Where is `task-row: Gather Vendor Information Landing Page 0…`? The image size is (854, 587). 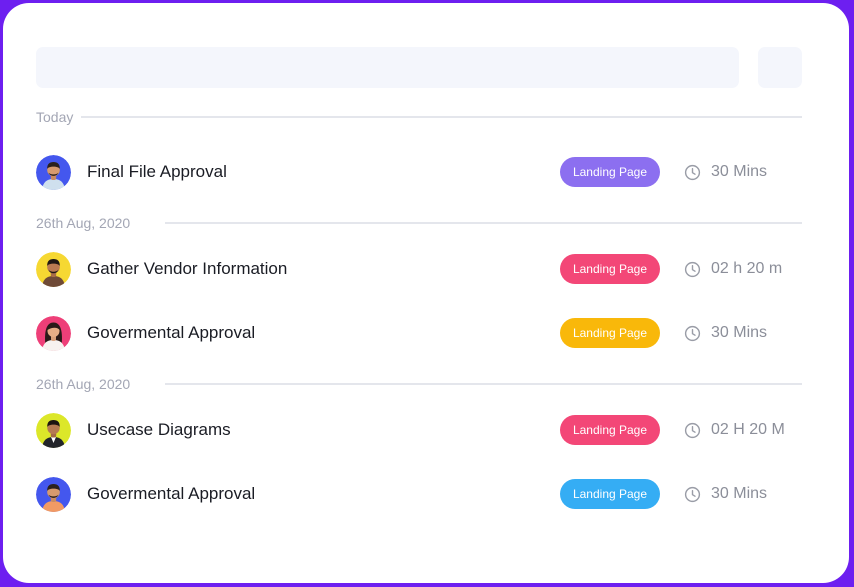 task-row: Gather Vendor Information Landing Page 0… is located at coordinates (419, 269).